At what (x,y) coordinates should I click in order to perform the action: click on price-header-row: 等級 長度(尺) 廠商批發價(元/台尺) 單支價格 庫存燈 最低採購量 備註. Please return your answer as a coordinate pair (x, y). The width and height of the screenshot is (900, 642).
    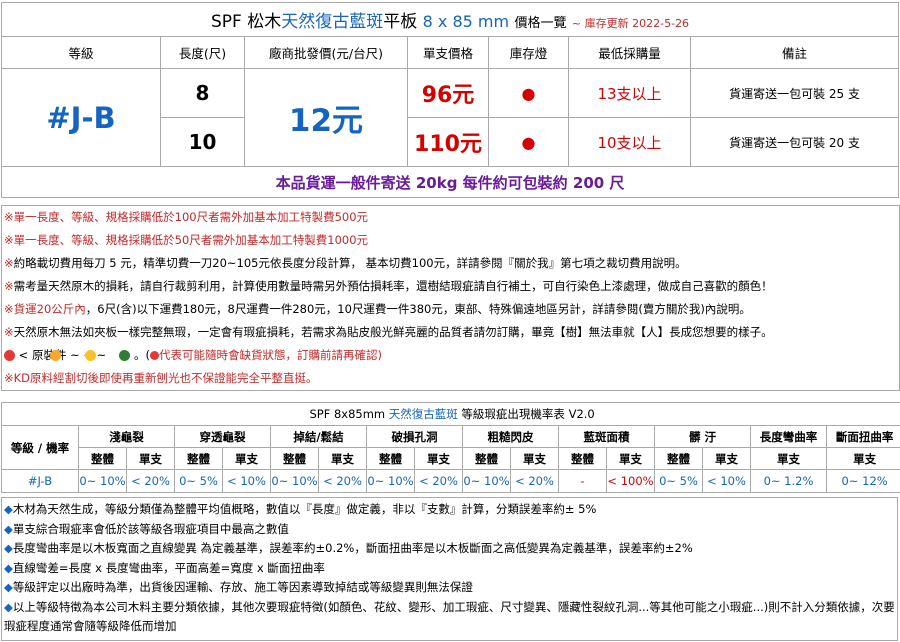
    Looking at the image, I should click on (450, 52).